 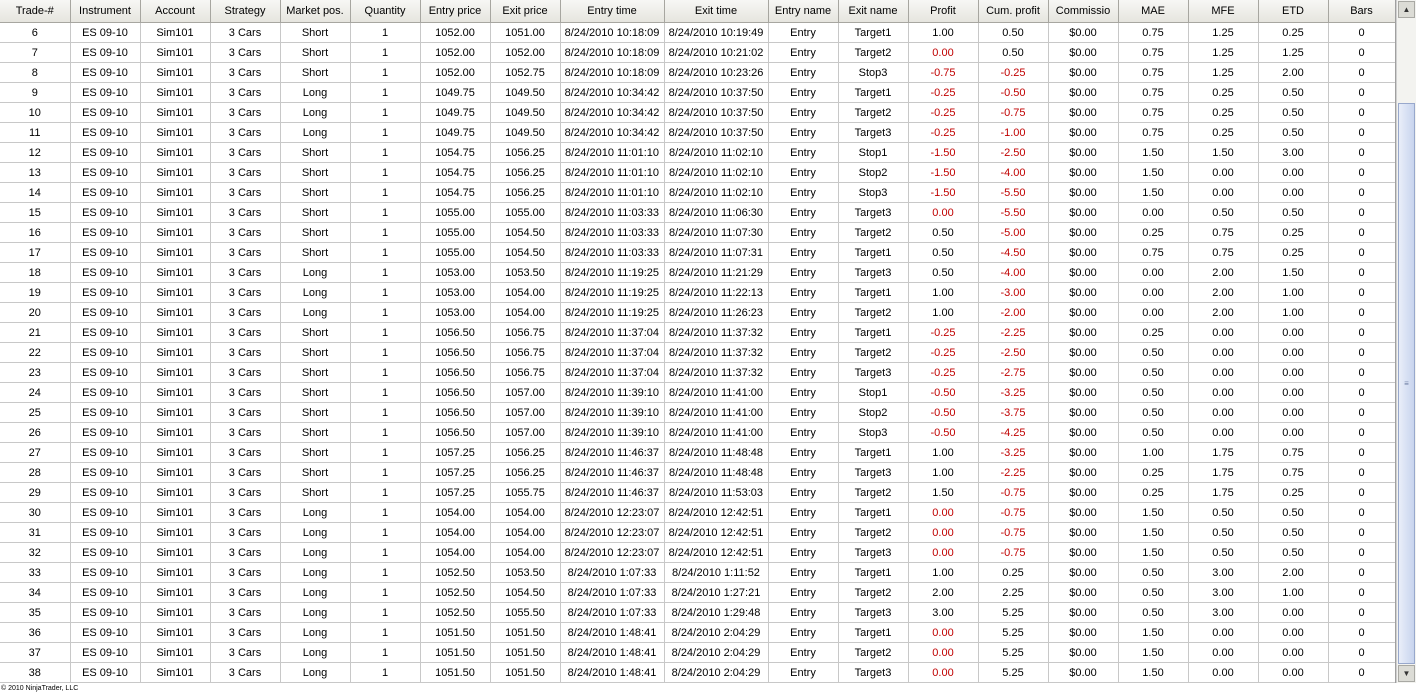 What do you see at coordinates (943, 11) in the screenshot?
I see `column-header: Profit` at bounding box center [943, 11].